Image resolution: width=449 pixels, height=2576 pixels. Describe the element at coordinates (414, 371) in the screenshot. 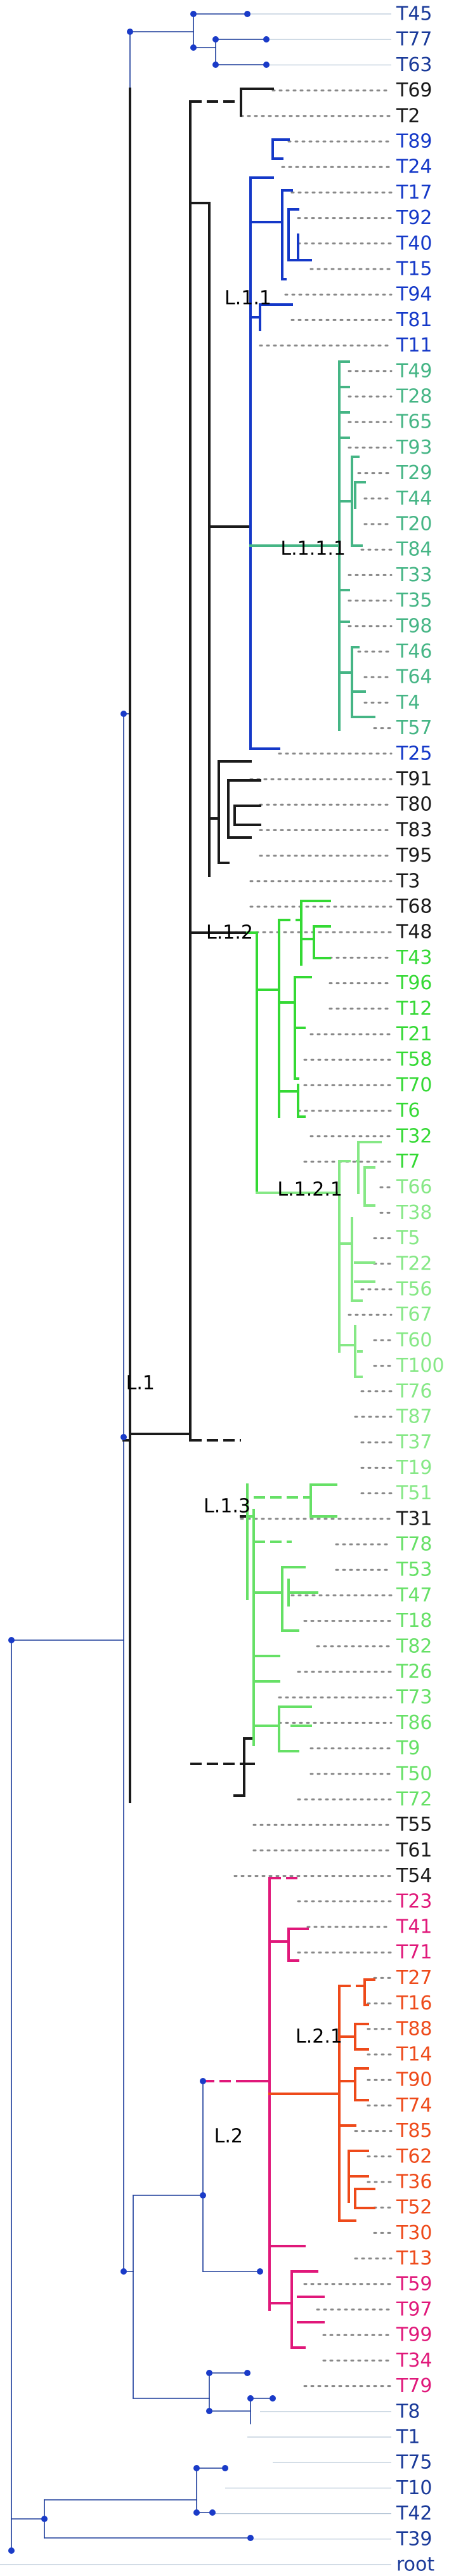

I see `tip-label-t49: T49` at that location.